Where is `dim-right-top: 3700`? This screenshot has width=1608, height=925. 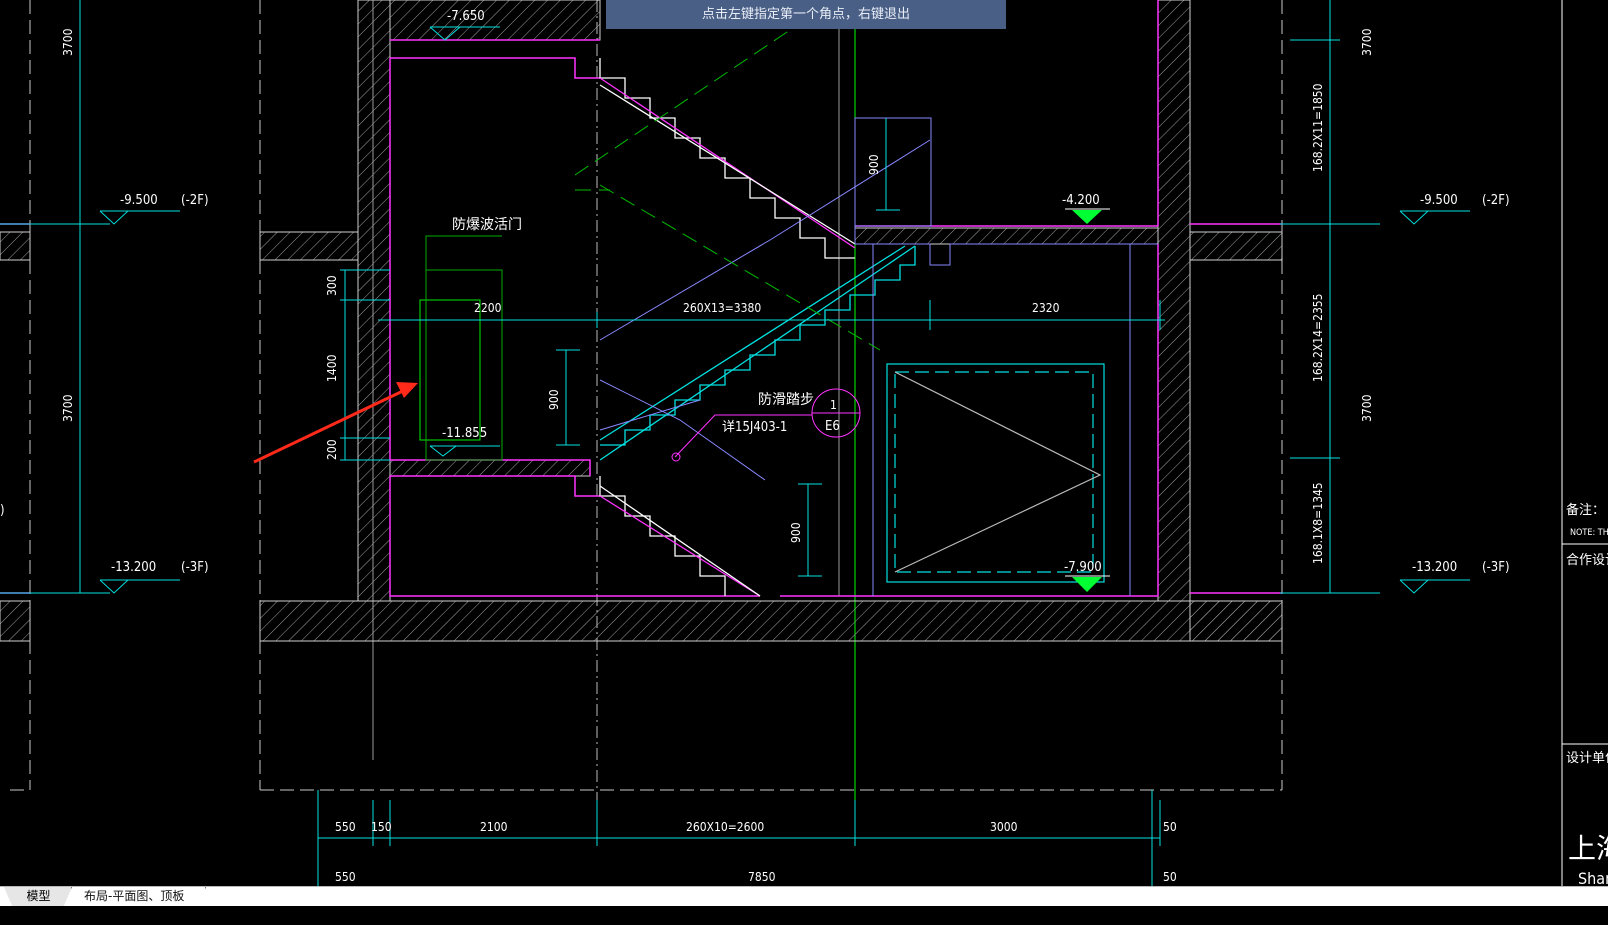
dim-right-top: 3700 is located at coordinates (1367, 42).